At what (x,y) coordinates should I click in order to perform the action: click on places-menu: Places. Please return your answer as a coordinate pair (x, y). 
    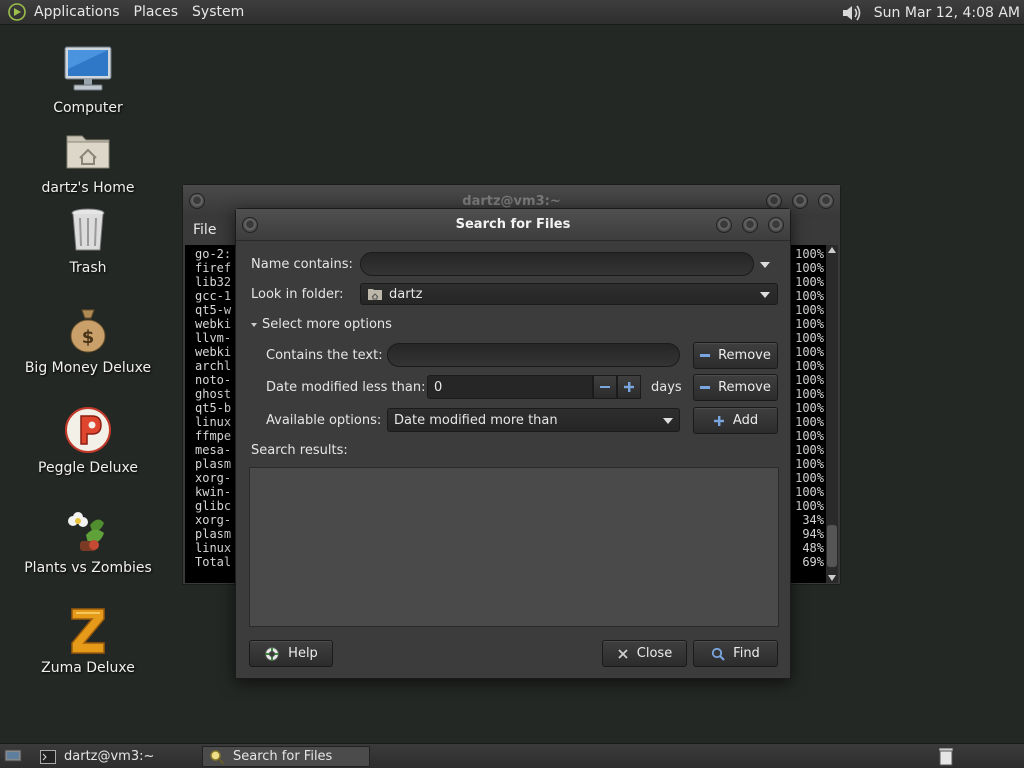
    Looking at the image, I should click on (156, 12).